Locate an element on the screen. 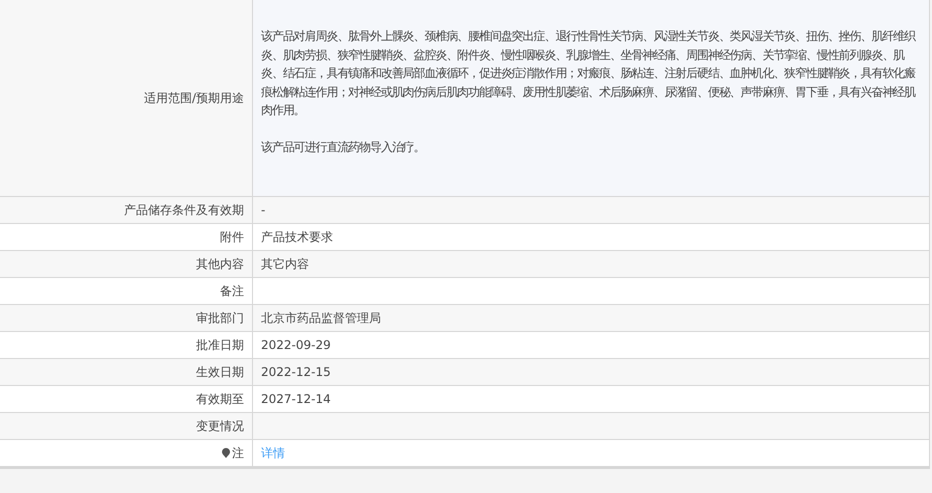  field-label: 适用范围/预期用途 is located at coordinates (194, 98).